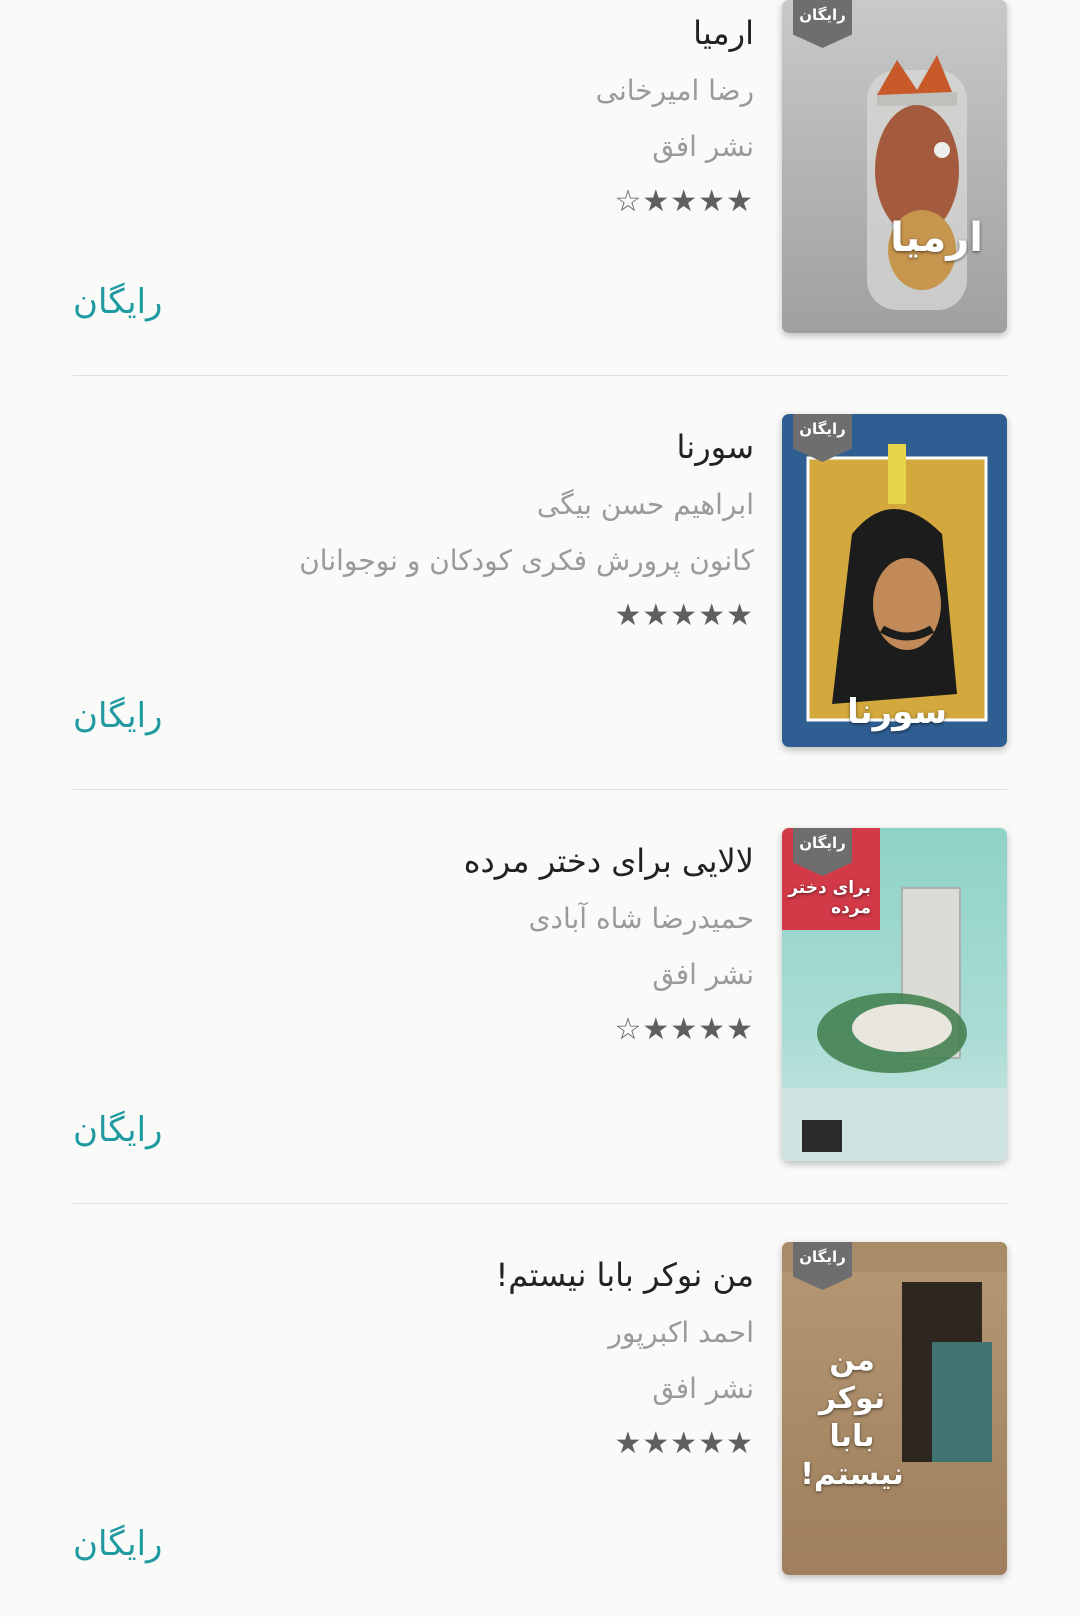  I want to click on book-cover-3: رایگان برای دختر مرده, so click(894, 994).